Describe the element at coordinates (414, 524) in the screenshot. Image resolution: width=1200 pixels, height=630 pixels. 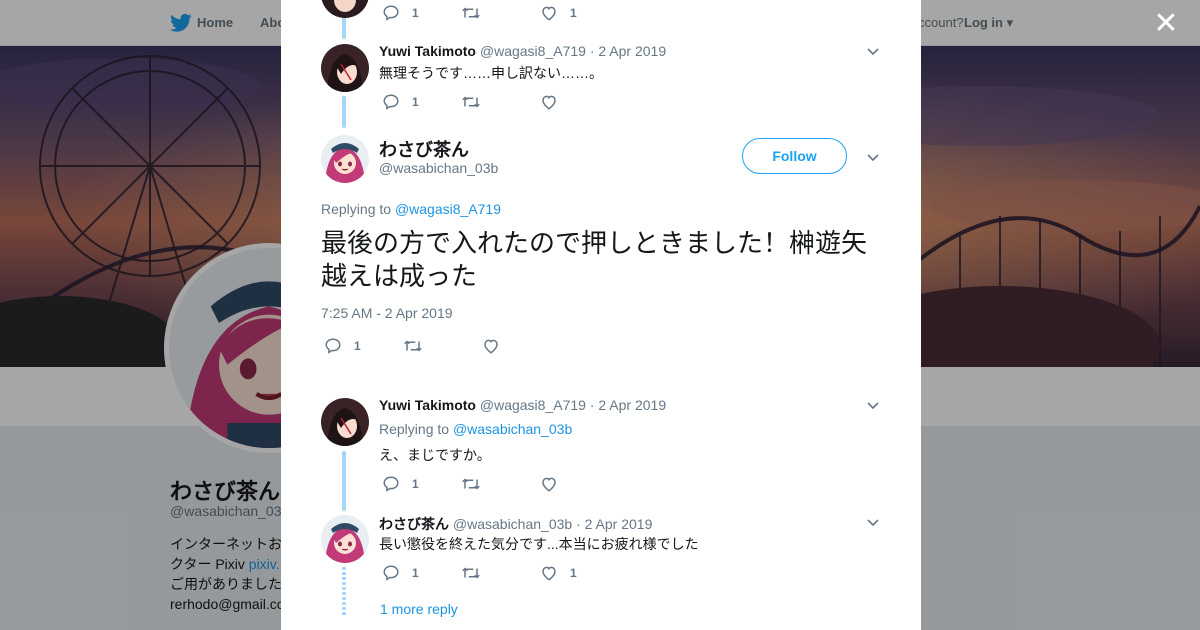
I see `tweet-author-name: わさび茶ん` at that location.